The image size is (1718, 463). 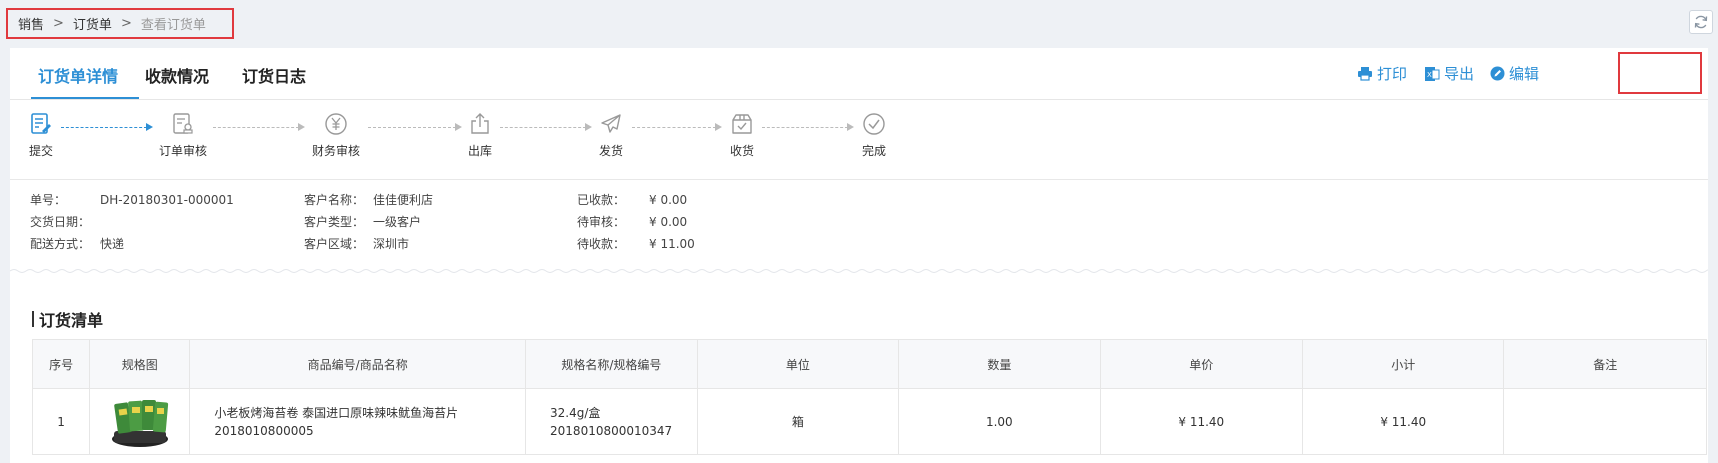 I want to click on received-row: 已收款： ¥ 0.00, so click(x=632, y=199).